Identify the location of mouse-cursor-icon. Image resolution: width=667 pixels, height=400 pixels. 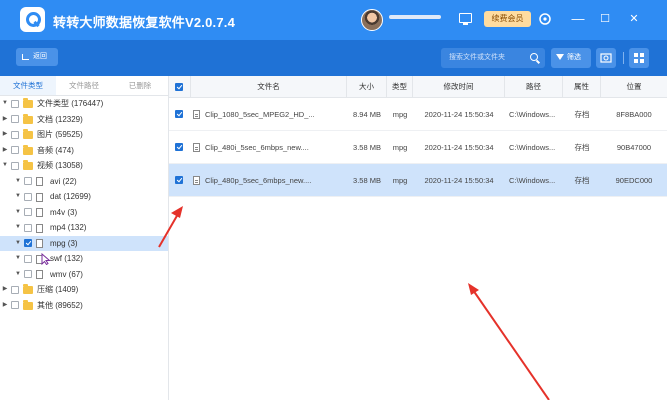
(46, 259).